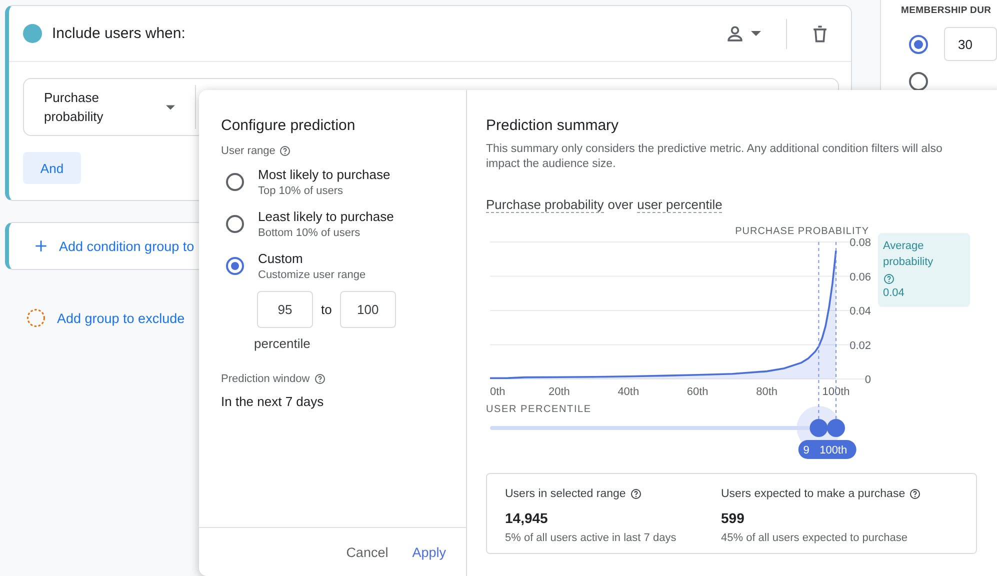 The width and height of the screenshot is (997, 576). What do you see at coordinates (860, 346) in the screenshot?
I see `y-tick-label: 0.02` at bounding box center [860, 346].